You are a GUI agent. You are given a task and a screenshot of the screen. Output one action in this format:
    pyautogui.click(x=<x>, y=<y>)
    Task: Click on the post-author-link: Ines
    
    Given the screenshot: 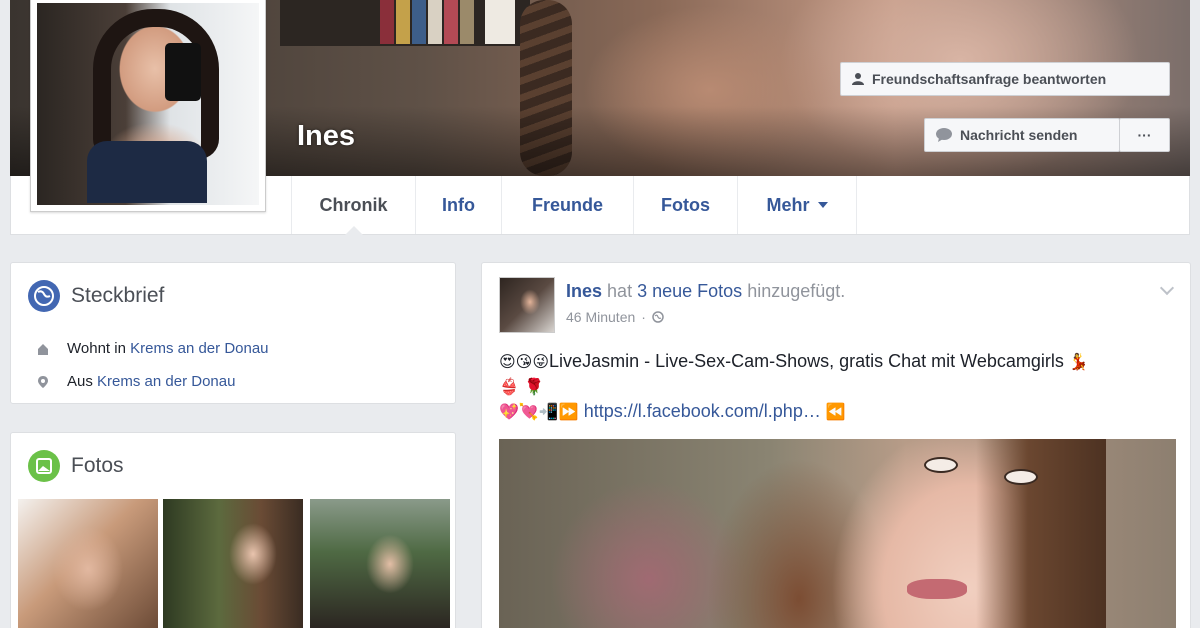 What is the action you would take?
    pyautogui.click(x=584, y=291)
    